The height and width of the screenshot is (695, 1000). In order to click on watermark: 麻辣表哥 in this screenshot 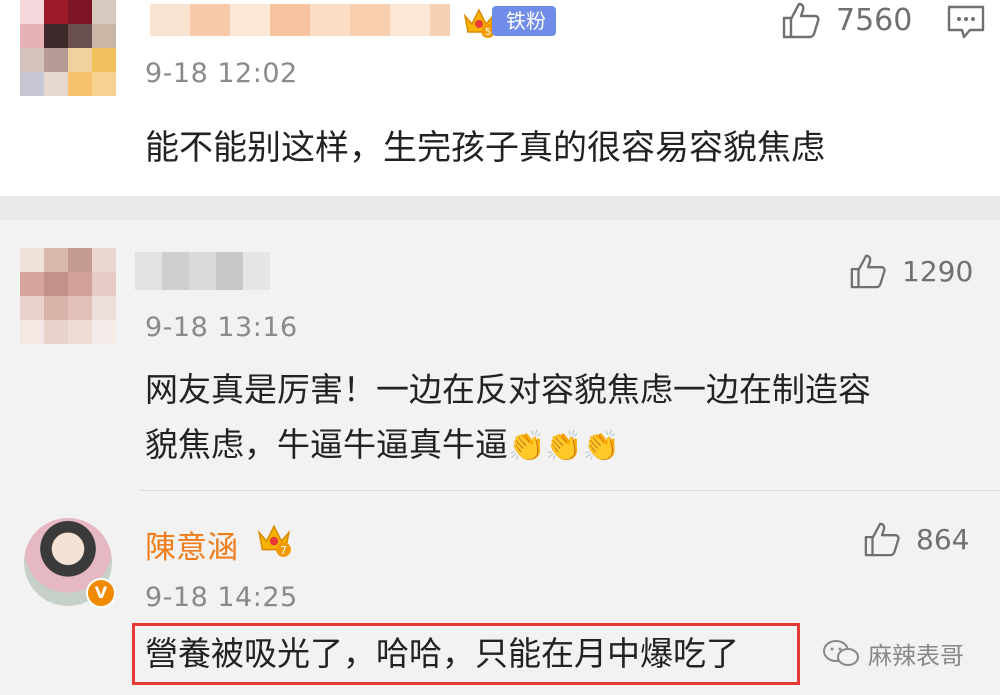, I will do `click(893, 653)`.